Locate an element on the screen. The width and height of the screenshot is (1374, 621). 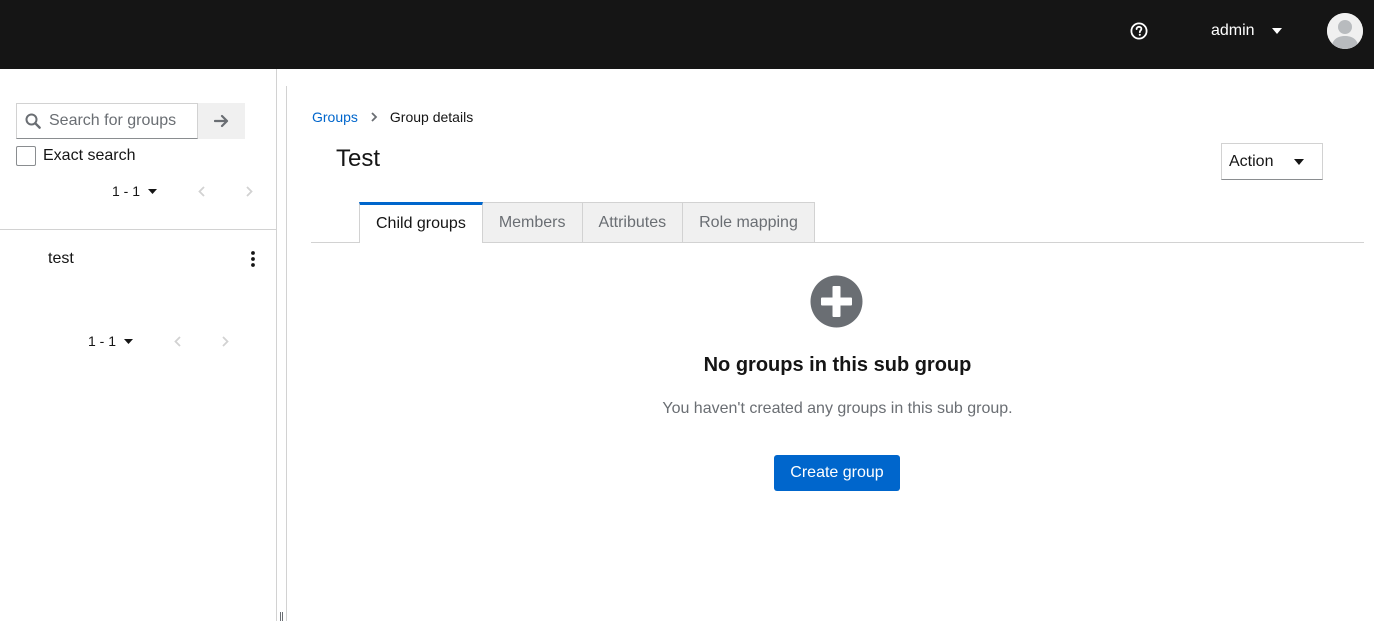
breadcrumb-groups-link: Groups is located at coordinates (335, 117).